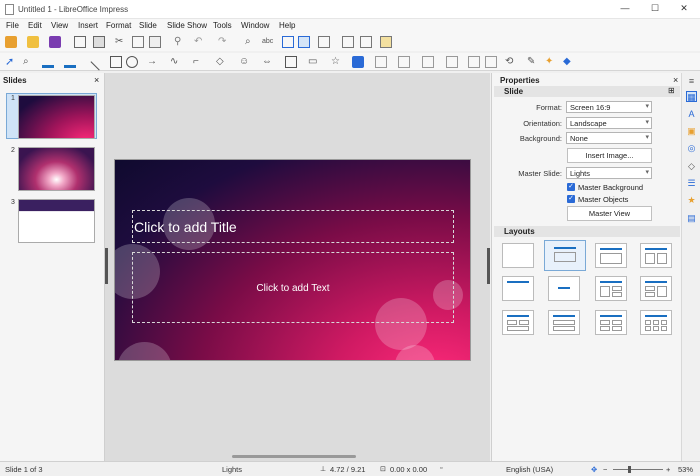  Describe the element at coordinates (629, 469) in the screenshot. I see `zoom-slider-thumb` at that location.